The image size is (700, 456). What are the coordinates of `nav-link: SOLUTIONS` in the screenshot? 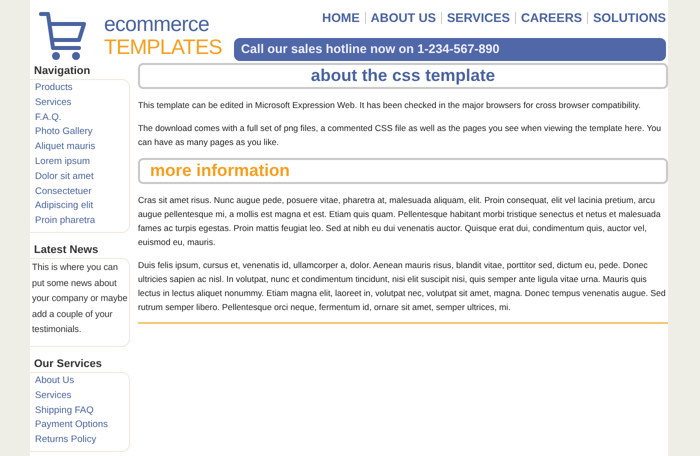 It's located at (629, 18).